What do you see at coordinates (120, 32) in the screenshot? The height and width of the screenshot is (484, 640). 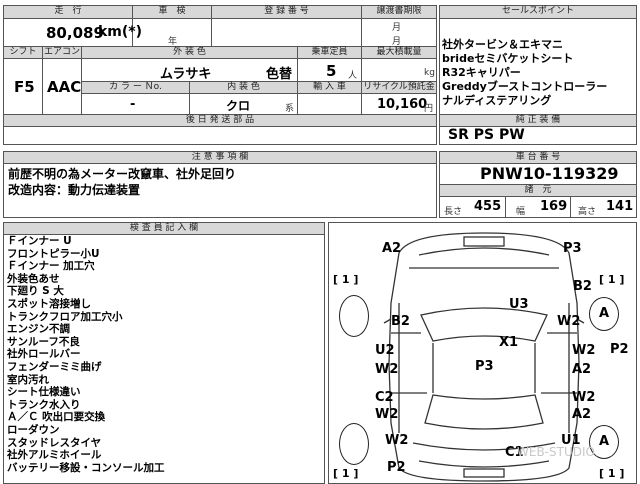 I see `mileage-unit: km(*)` at bounding box center [120, 32].